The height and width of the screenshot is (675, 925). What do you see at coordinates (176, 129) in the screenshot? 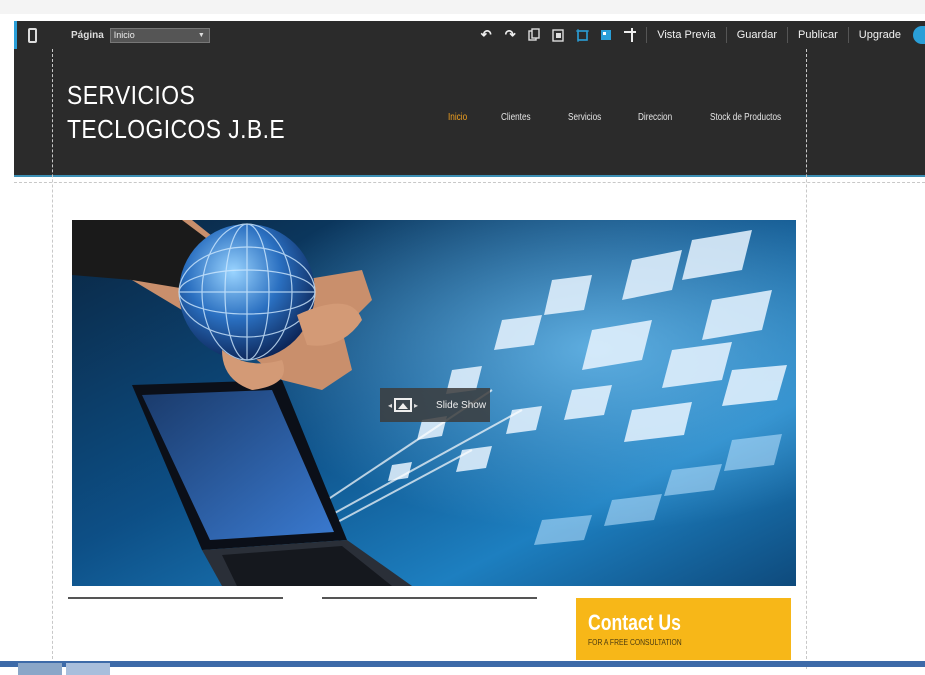
I see `site-title-line2: TECLOGICOS J.B.E` at bounding box center [176, 129].